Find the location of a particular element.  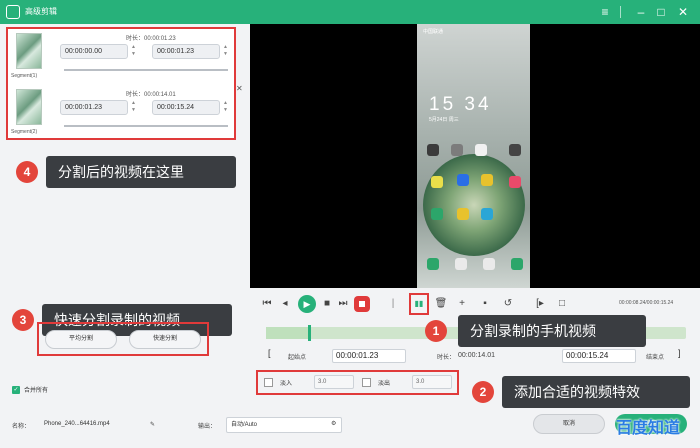

phone-clock: 15 34 is located at coordinates (460, 104).